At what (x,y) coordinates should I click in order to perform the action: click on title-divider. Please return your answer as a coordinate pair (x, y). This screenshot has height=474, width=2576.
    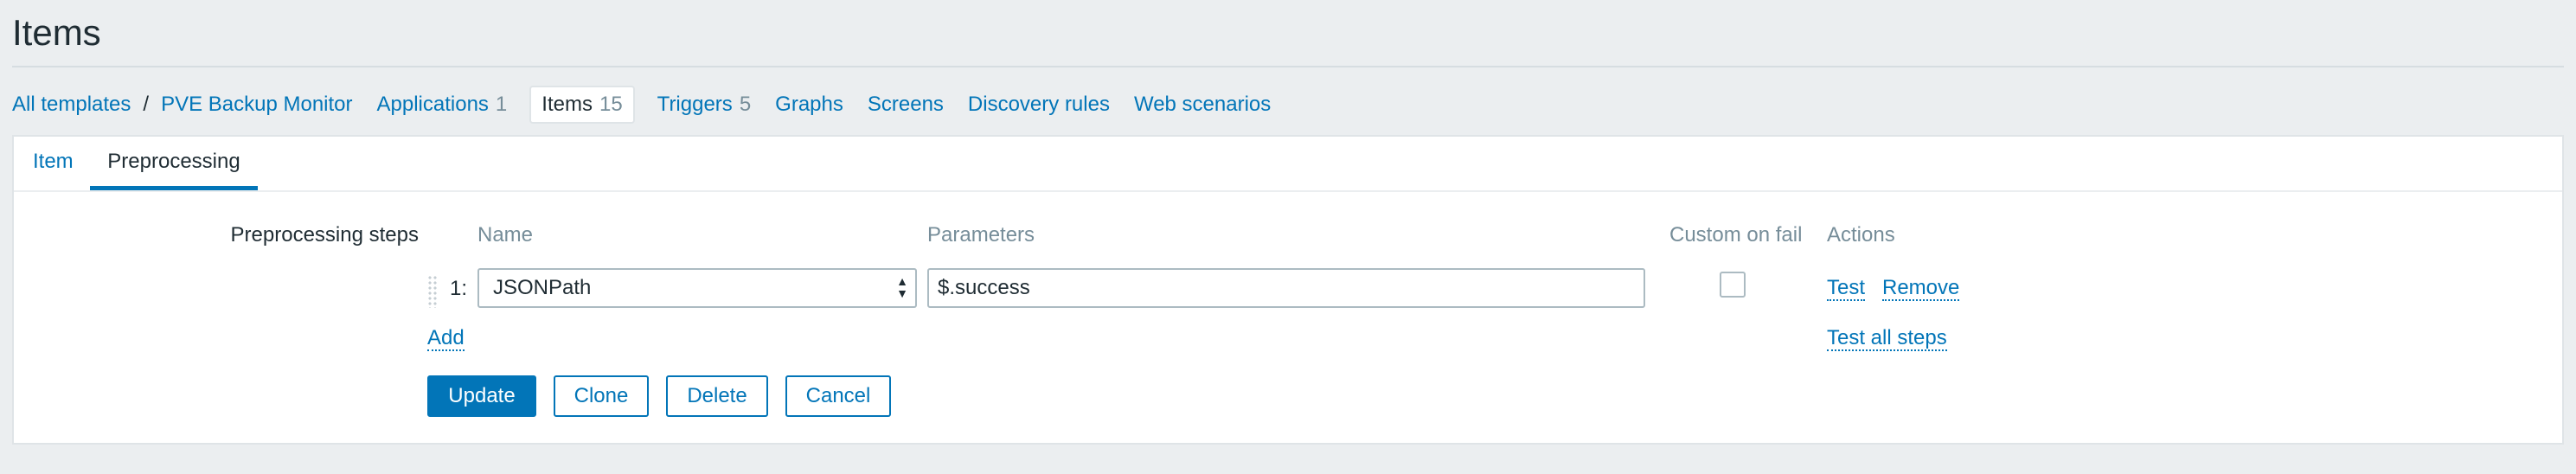
    Looking at the image, I should click on (1288, 67).